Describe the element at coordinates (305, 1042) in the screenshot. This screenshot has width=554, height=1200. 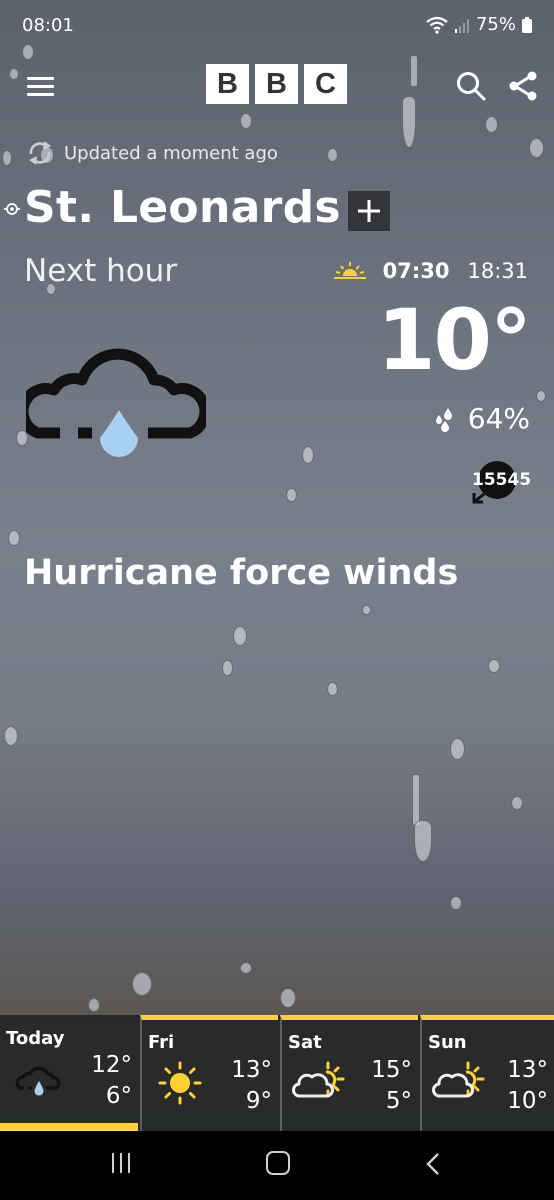
I see `day-label: Sat` at that location.